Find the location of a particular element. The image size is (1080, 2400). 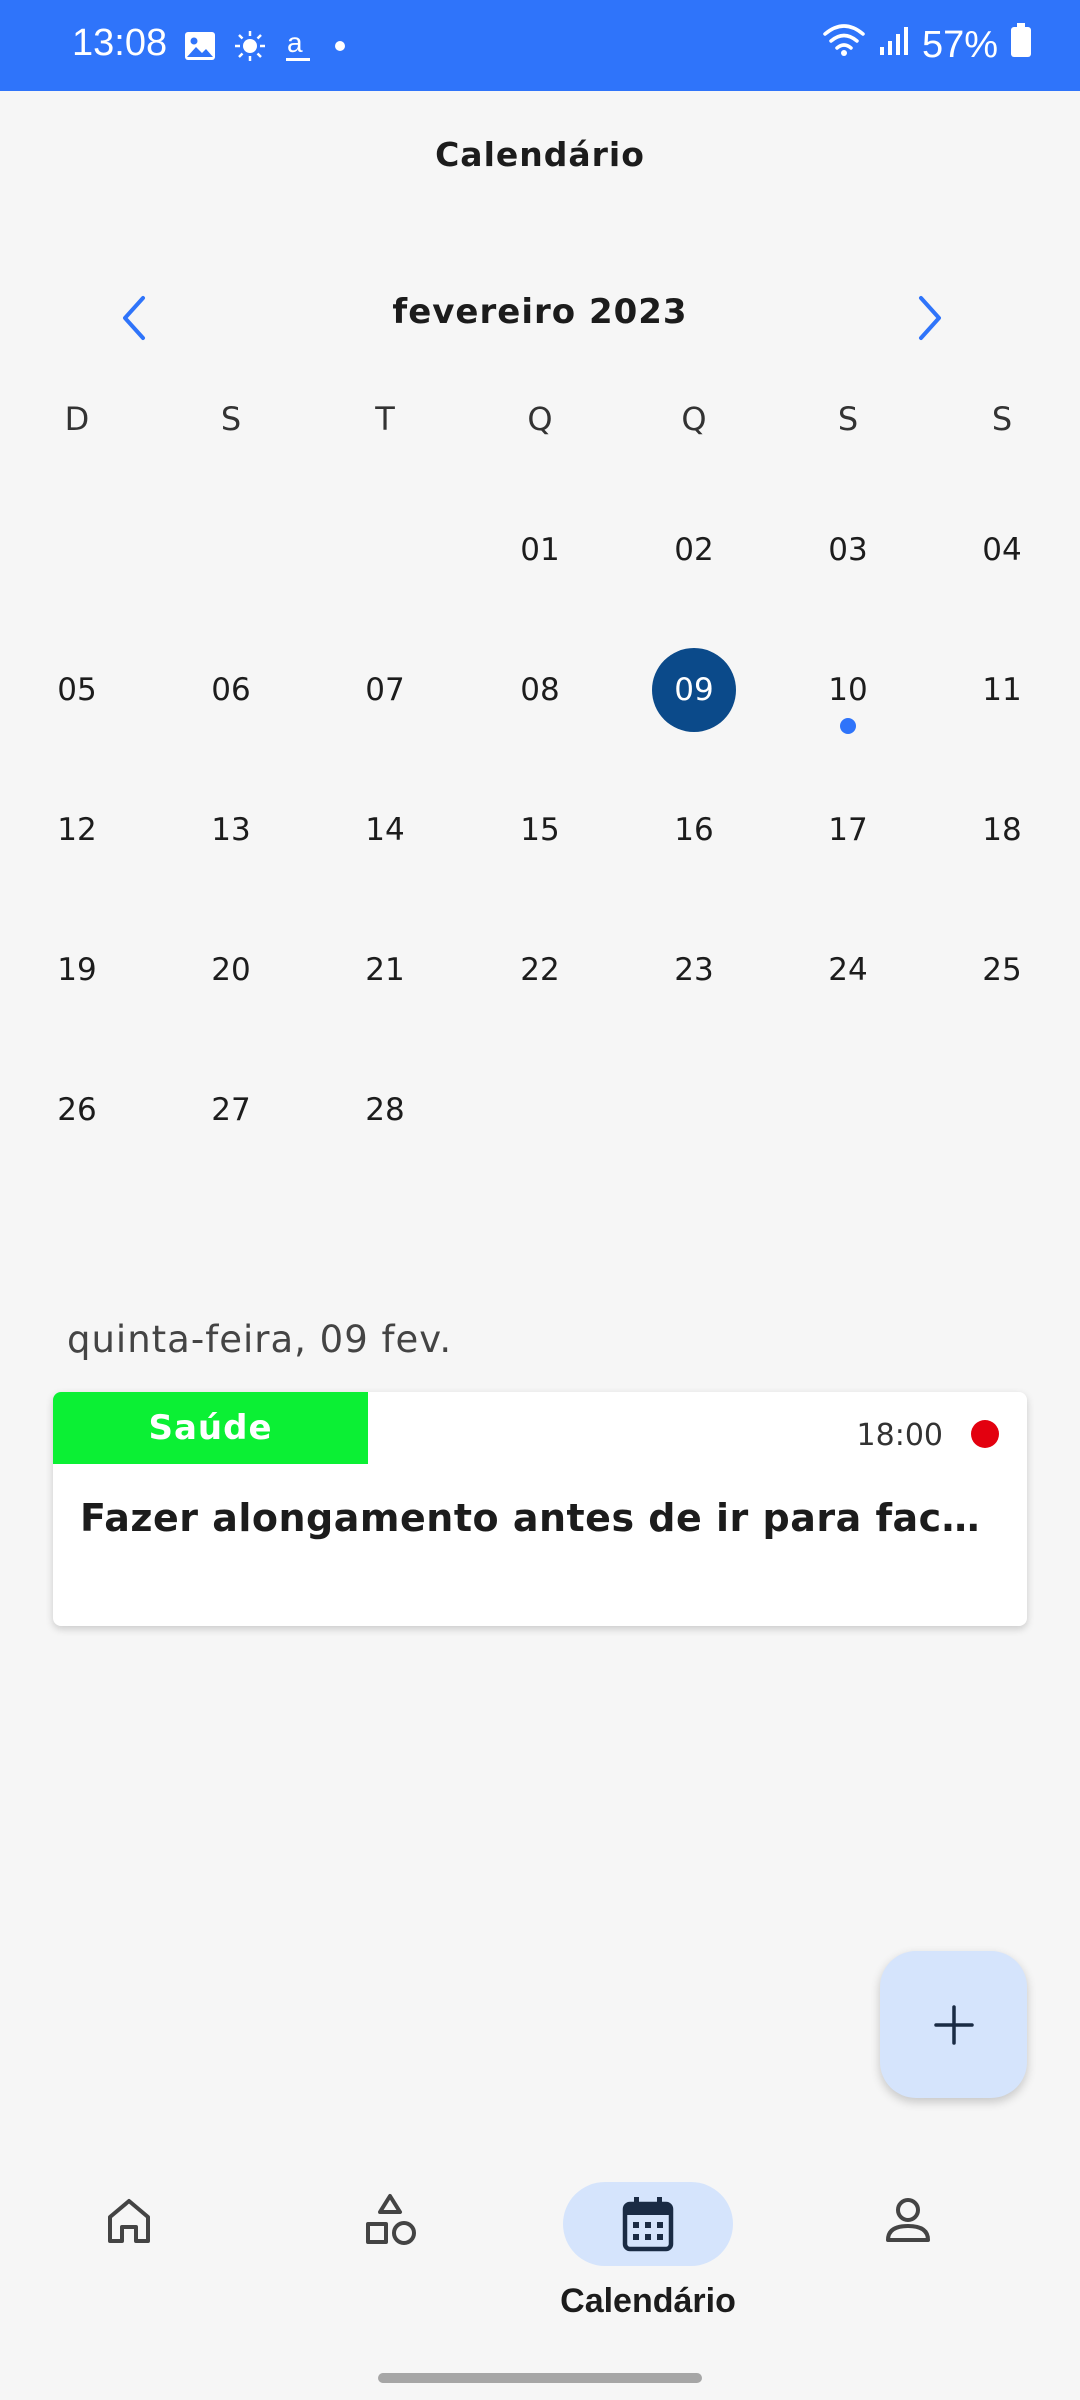

calendar-day: 08 is located at coordinates (540, 690).